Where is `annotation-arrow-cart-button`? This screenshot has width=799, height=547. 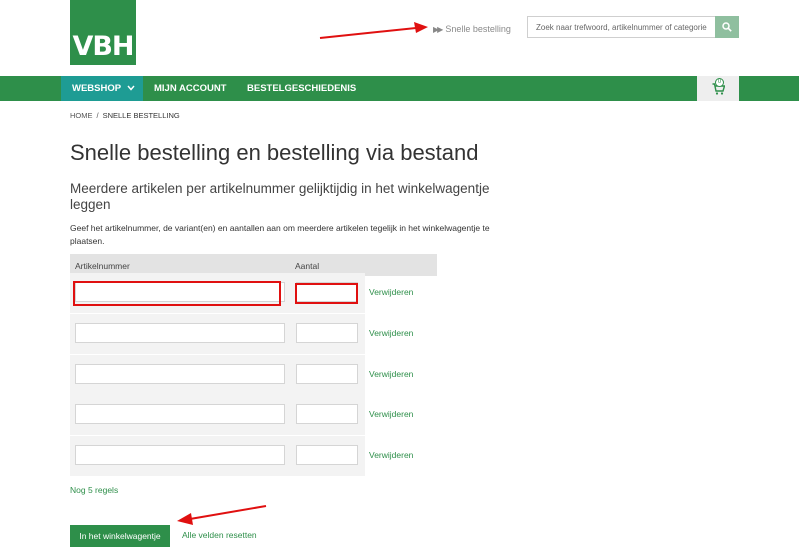 annotation-arrow-cart-button is located at coordinates (228, 512).